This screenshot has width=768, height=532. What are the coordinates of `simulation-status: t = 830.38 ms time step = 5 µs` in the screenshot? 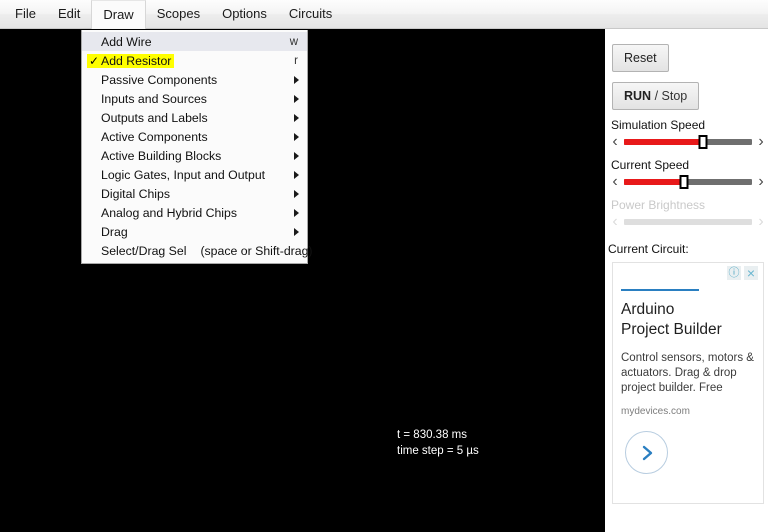 It's located at (438, 443).